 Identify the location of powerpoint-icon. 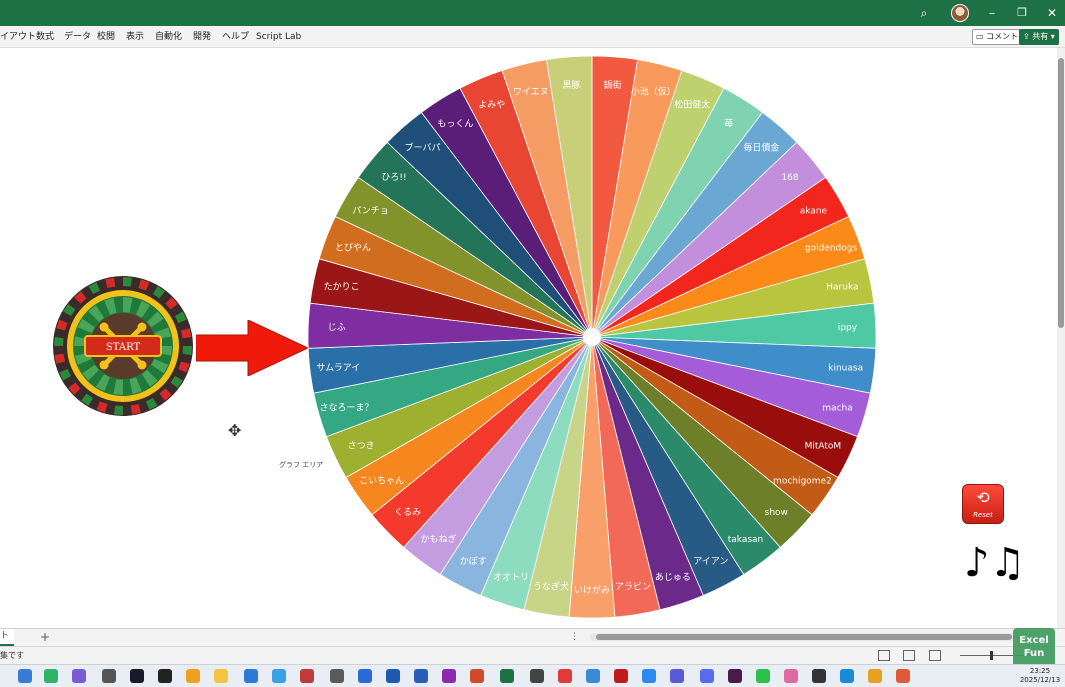
(477, 676).